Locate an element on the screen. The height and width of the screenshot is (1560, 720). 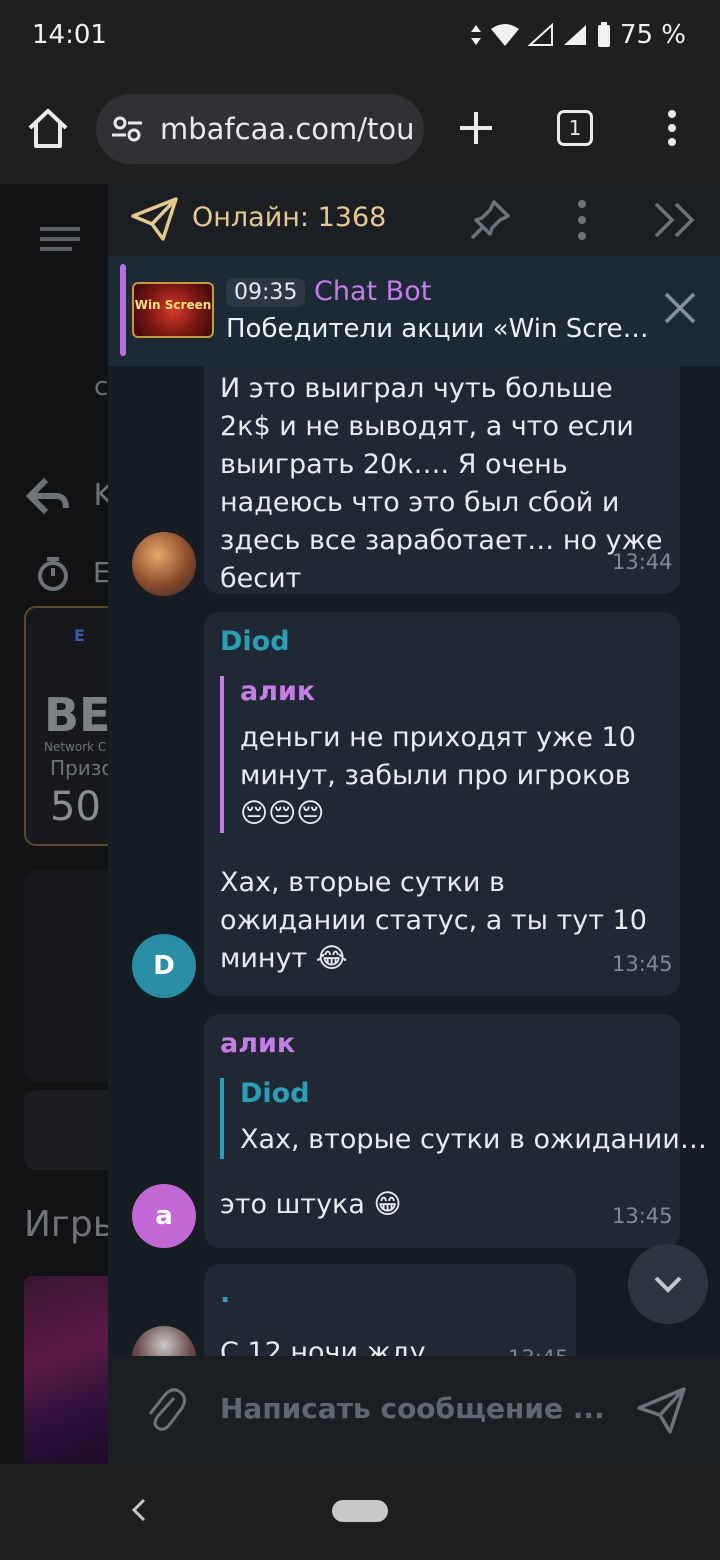
bg-card-prize: Призо is located at coordinates (82, 768).